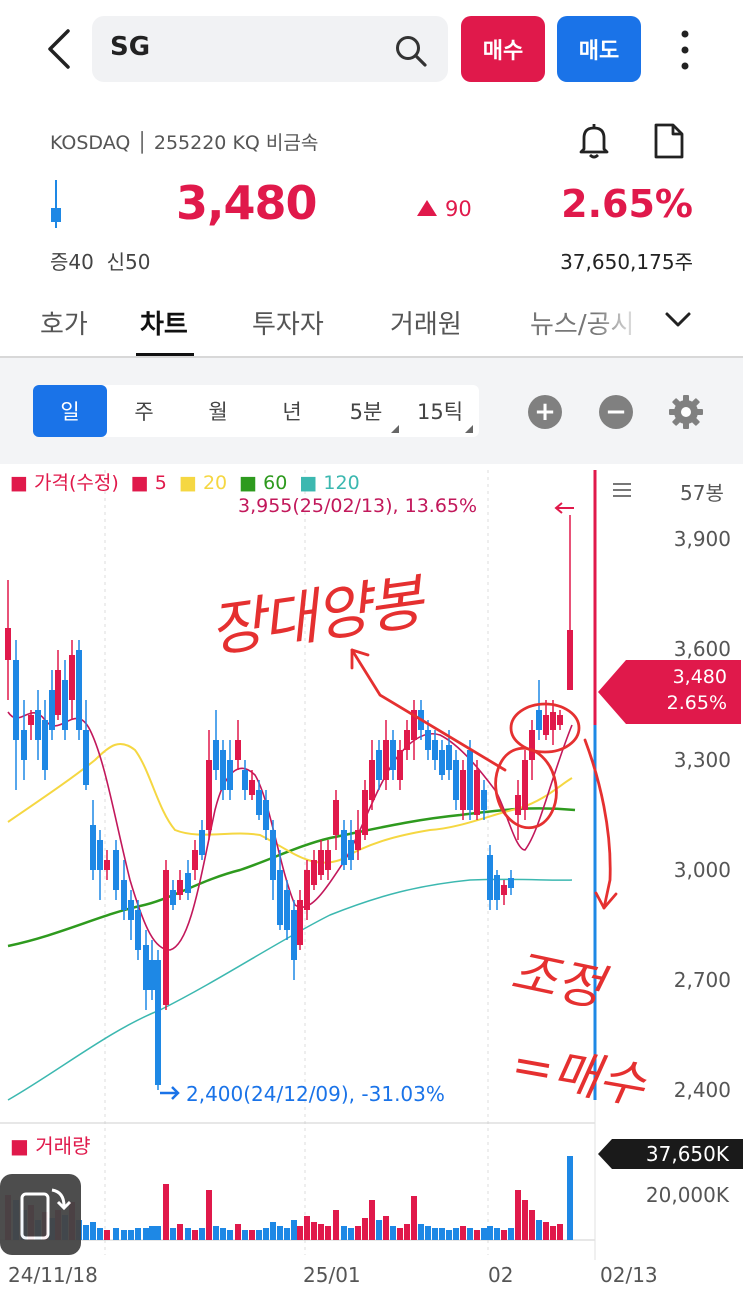 The height and width of the screenshot is (1301, 743). What do you see at coordinates (503, 49) in the screenshot?
I see `buy-button: 매수` at bounding box center [503, 49].